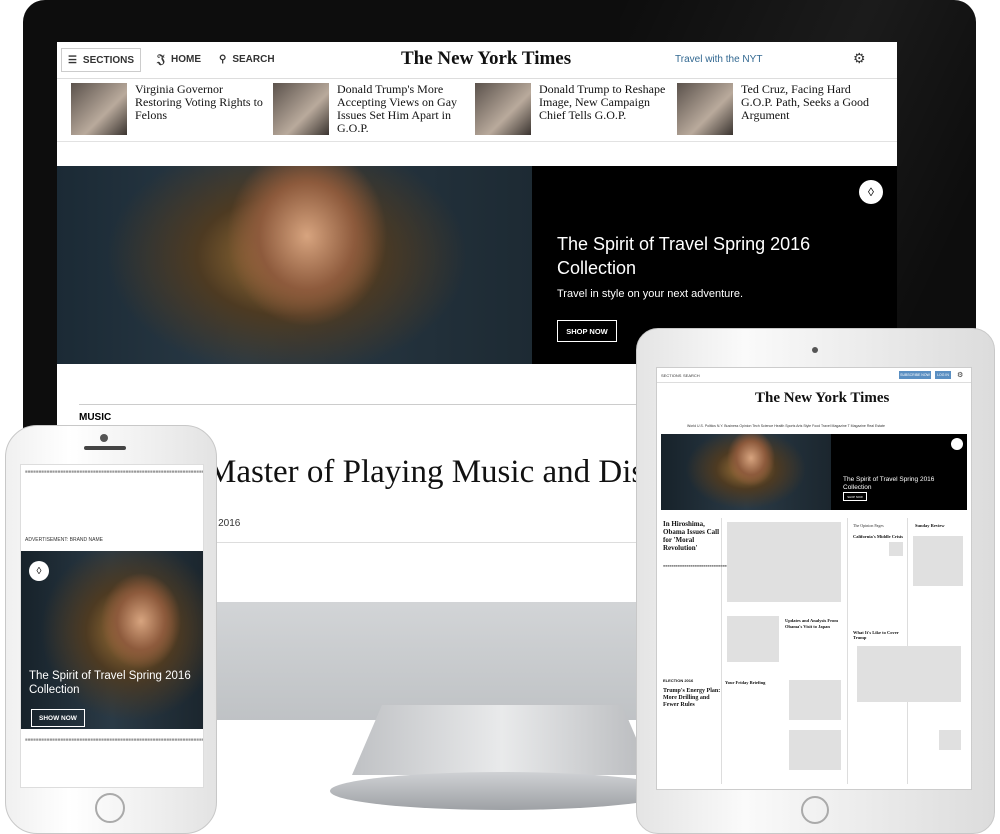  I want to click on show-now-button: SHOW NOW, so click(58, 718).